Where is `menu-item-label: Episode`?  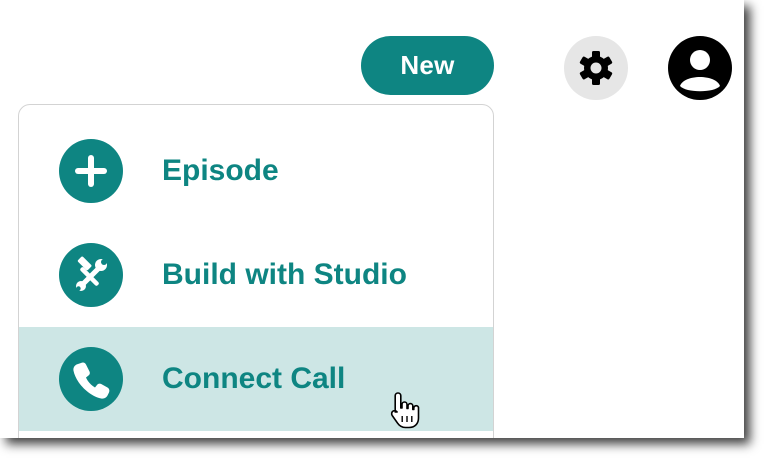
menu-item-label: Episode is located at coordinates (220, 170).